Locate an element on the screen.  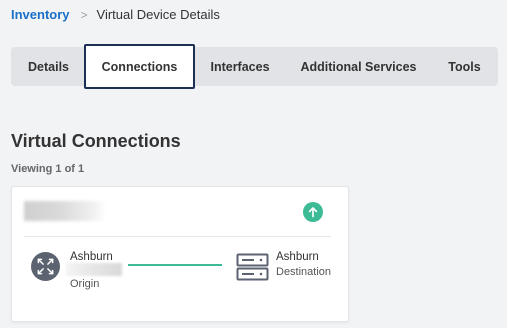
cross-connect-icon is located at coordinates (45, 266).